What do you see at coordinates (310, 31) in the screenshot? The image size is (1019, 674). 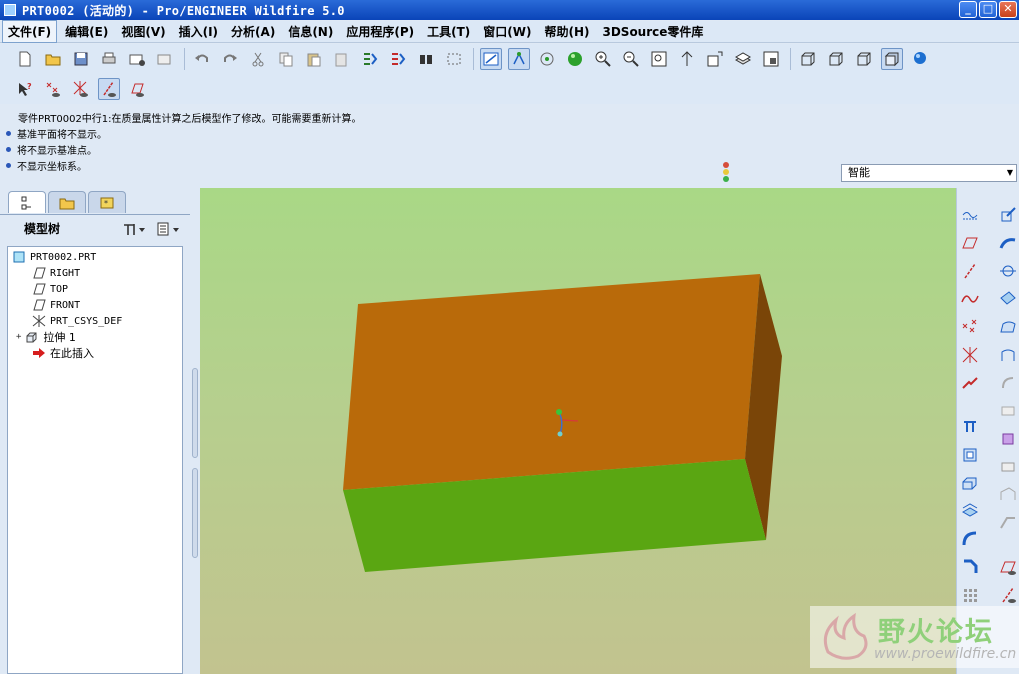 I see `menu-info: 信息(N)` at bounding box center [310, 31].